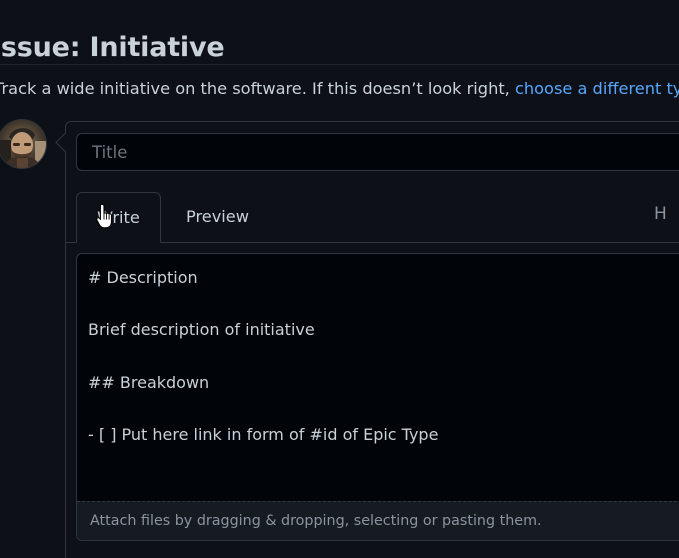  What do you see at coordinates (149, 382) in the screenshot?
I see `body-line-breakdown-heading: ## Breakdown` at bounding box center [149, 382].